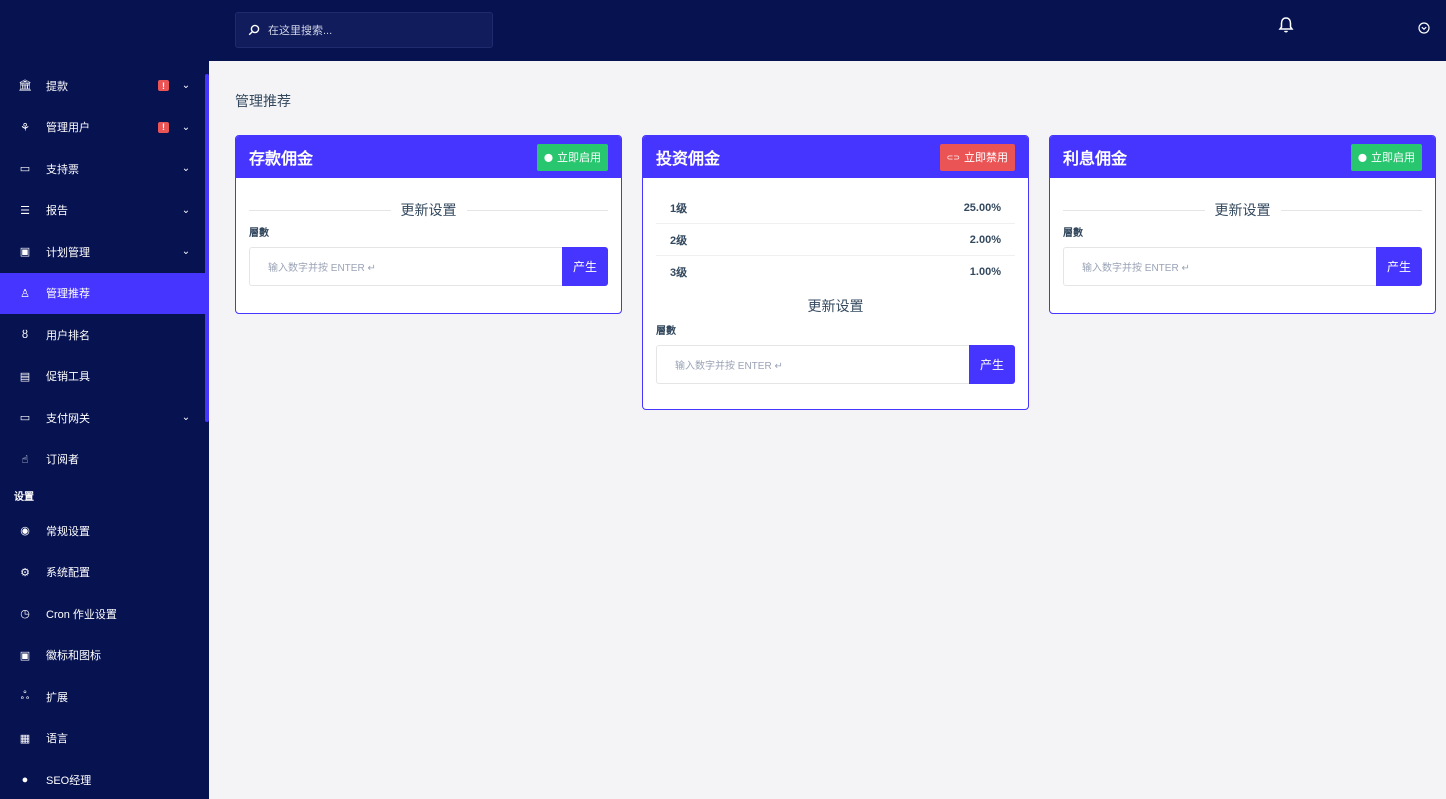 The image size is (1446, 799). I want to click on sidebar-item-label: 计划管理, so click(68, 252).